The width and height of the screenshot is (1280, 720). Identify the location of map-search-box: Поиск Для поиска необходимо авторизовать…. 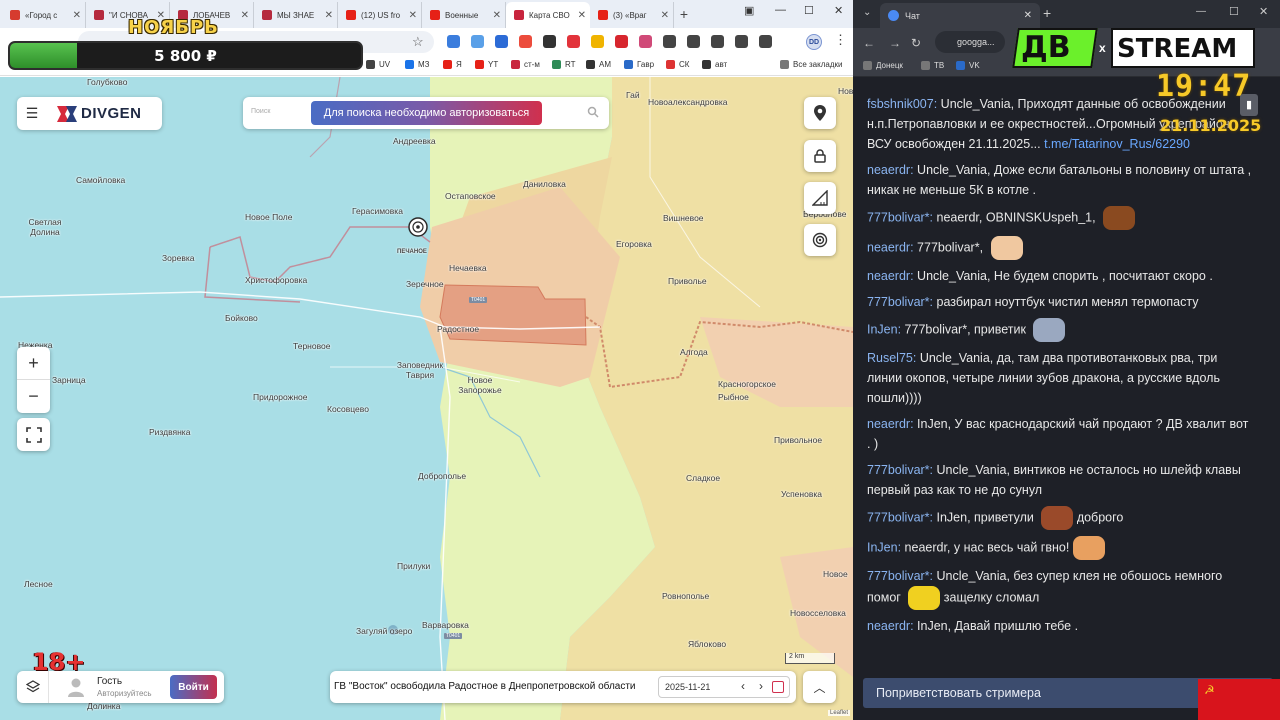
(426, 113).